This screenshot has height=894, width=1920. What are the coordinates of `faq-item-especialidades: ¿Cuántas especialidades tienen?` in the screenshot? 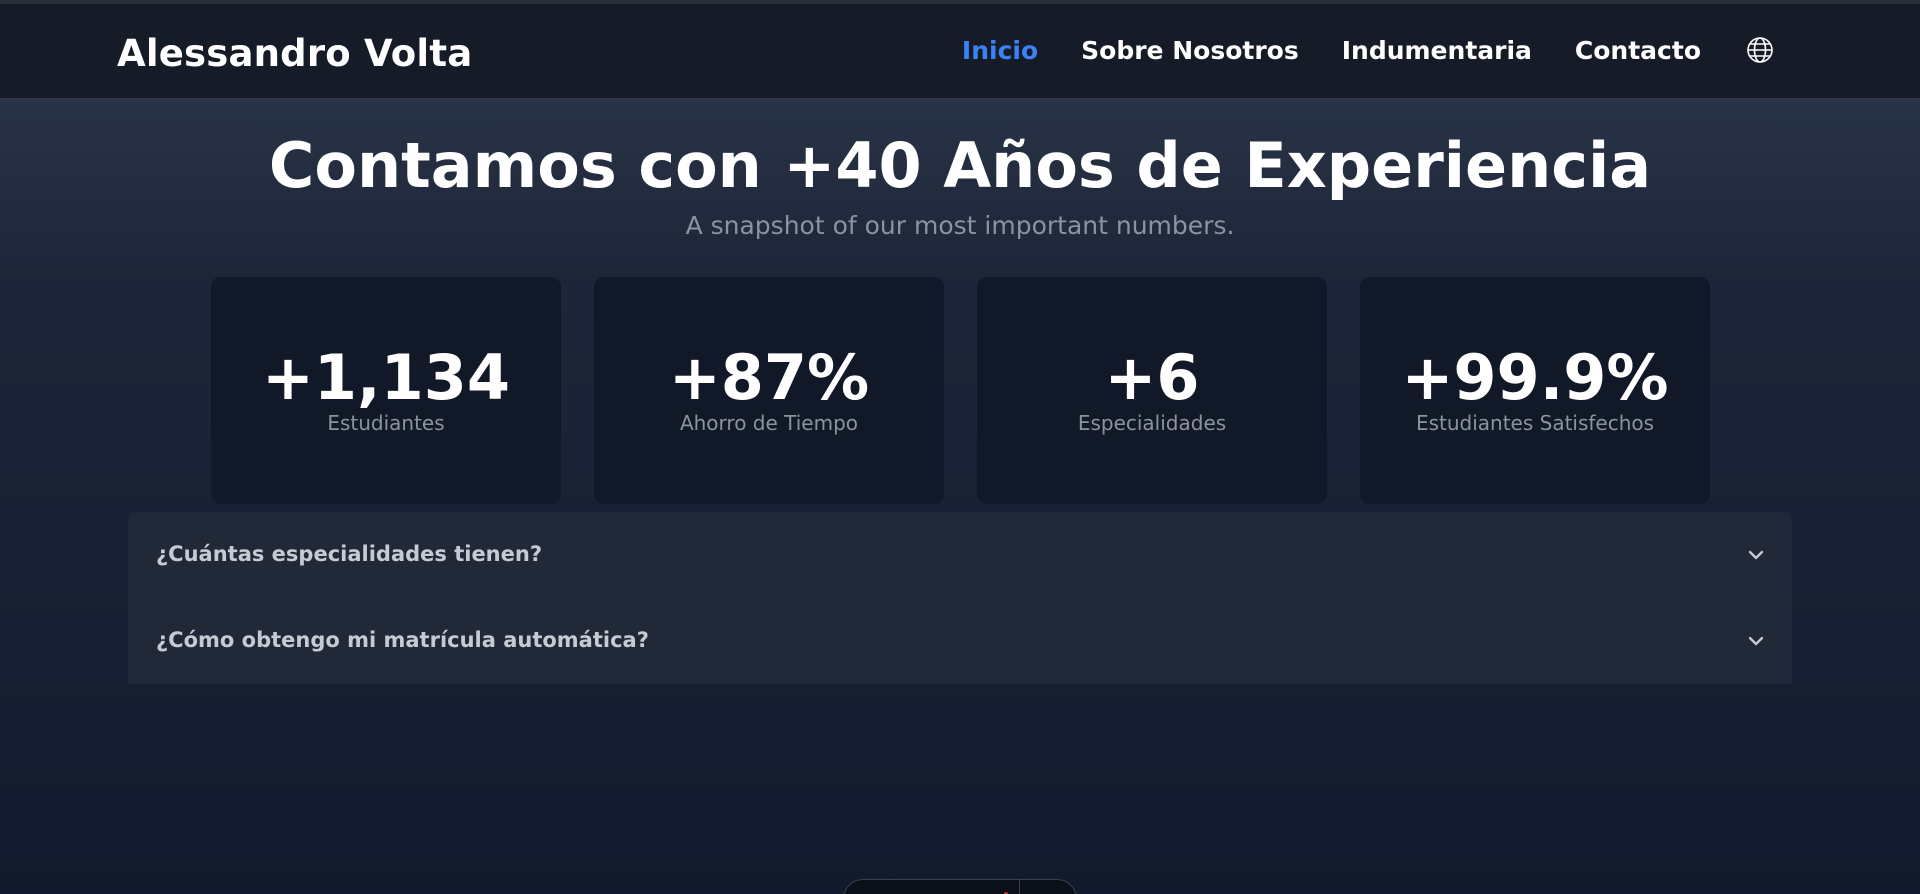 It's located at (960, 555).